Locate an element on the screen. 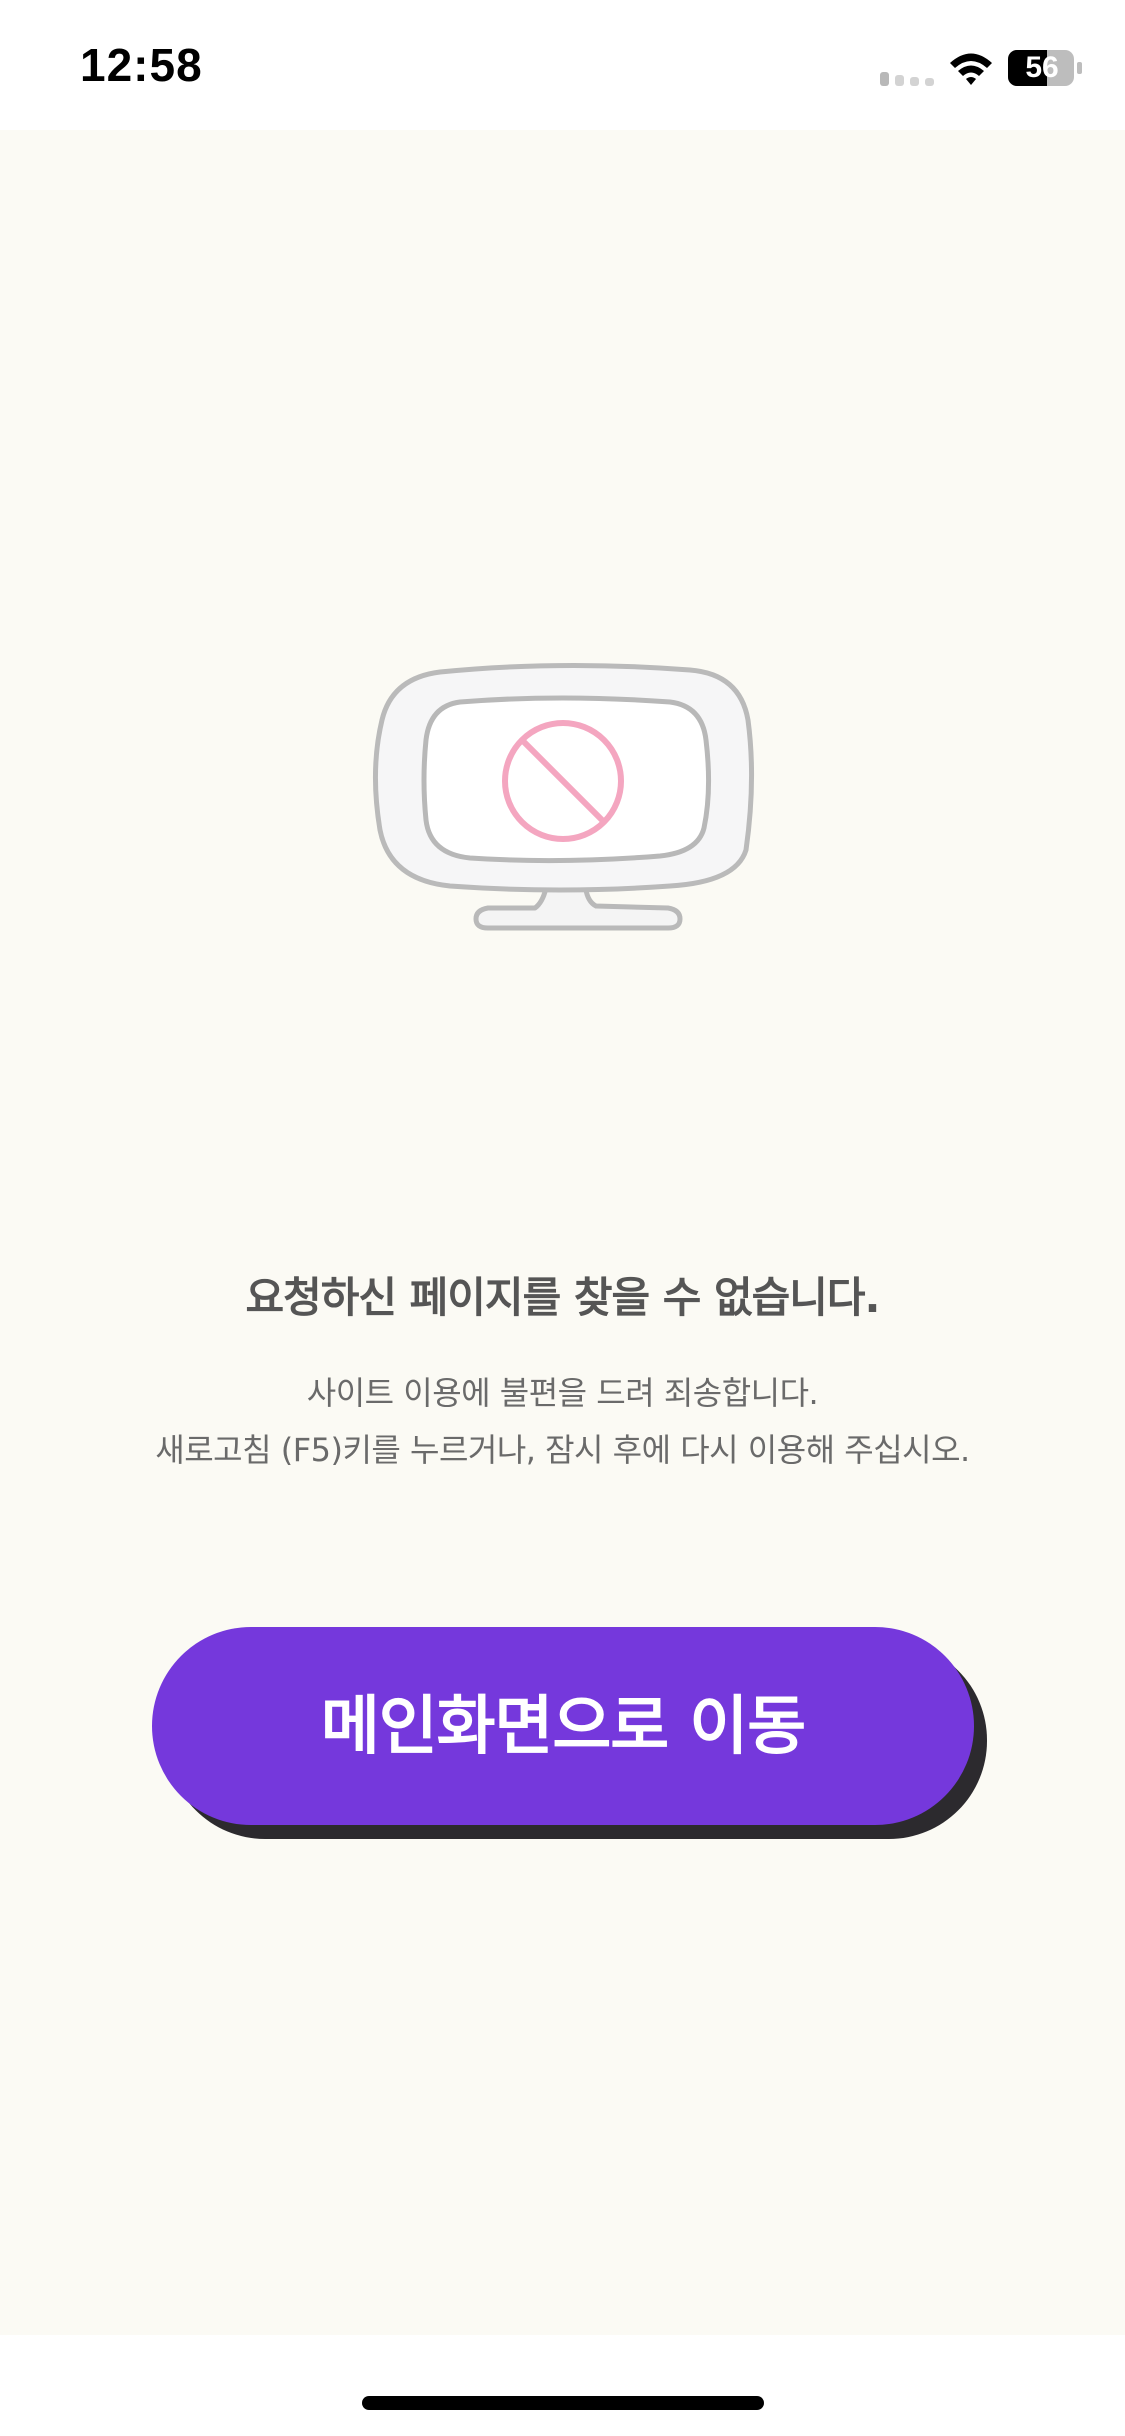 The height and width of the screenshot is (2436, 1125). status-bar: 12:58 56 is located at coordinates (562, 65).